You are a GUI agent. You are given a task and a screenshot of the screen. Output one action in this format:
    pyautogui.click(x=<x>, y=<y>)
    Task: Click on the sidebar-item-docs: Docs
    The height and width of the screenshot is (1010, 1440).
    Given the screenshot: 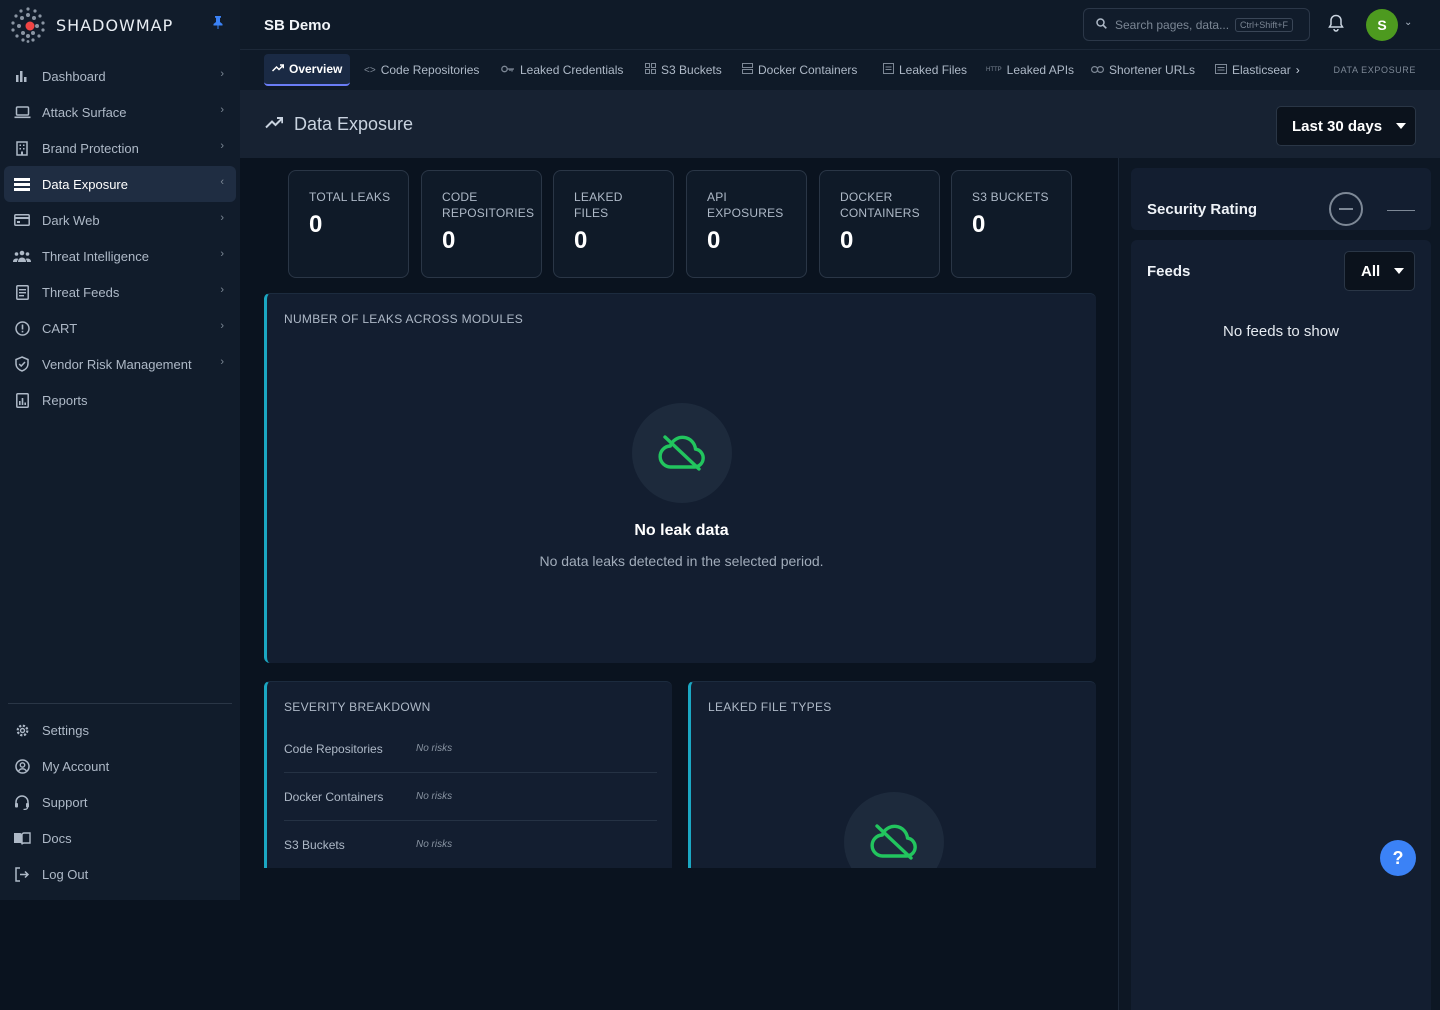 What is the action you would take?
    pyautogui.click(x=120, y=838)
    